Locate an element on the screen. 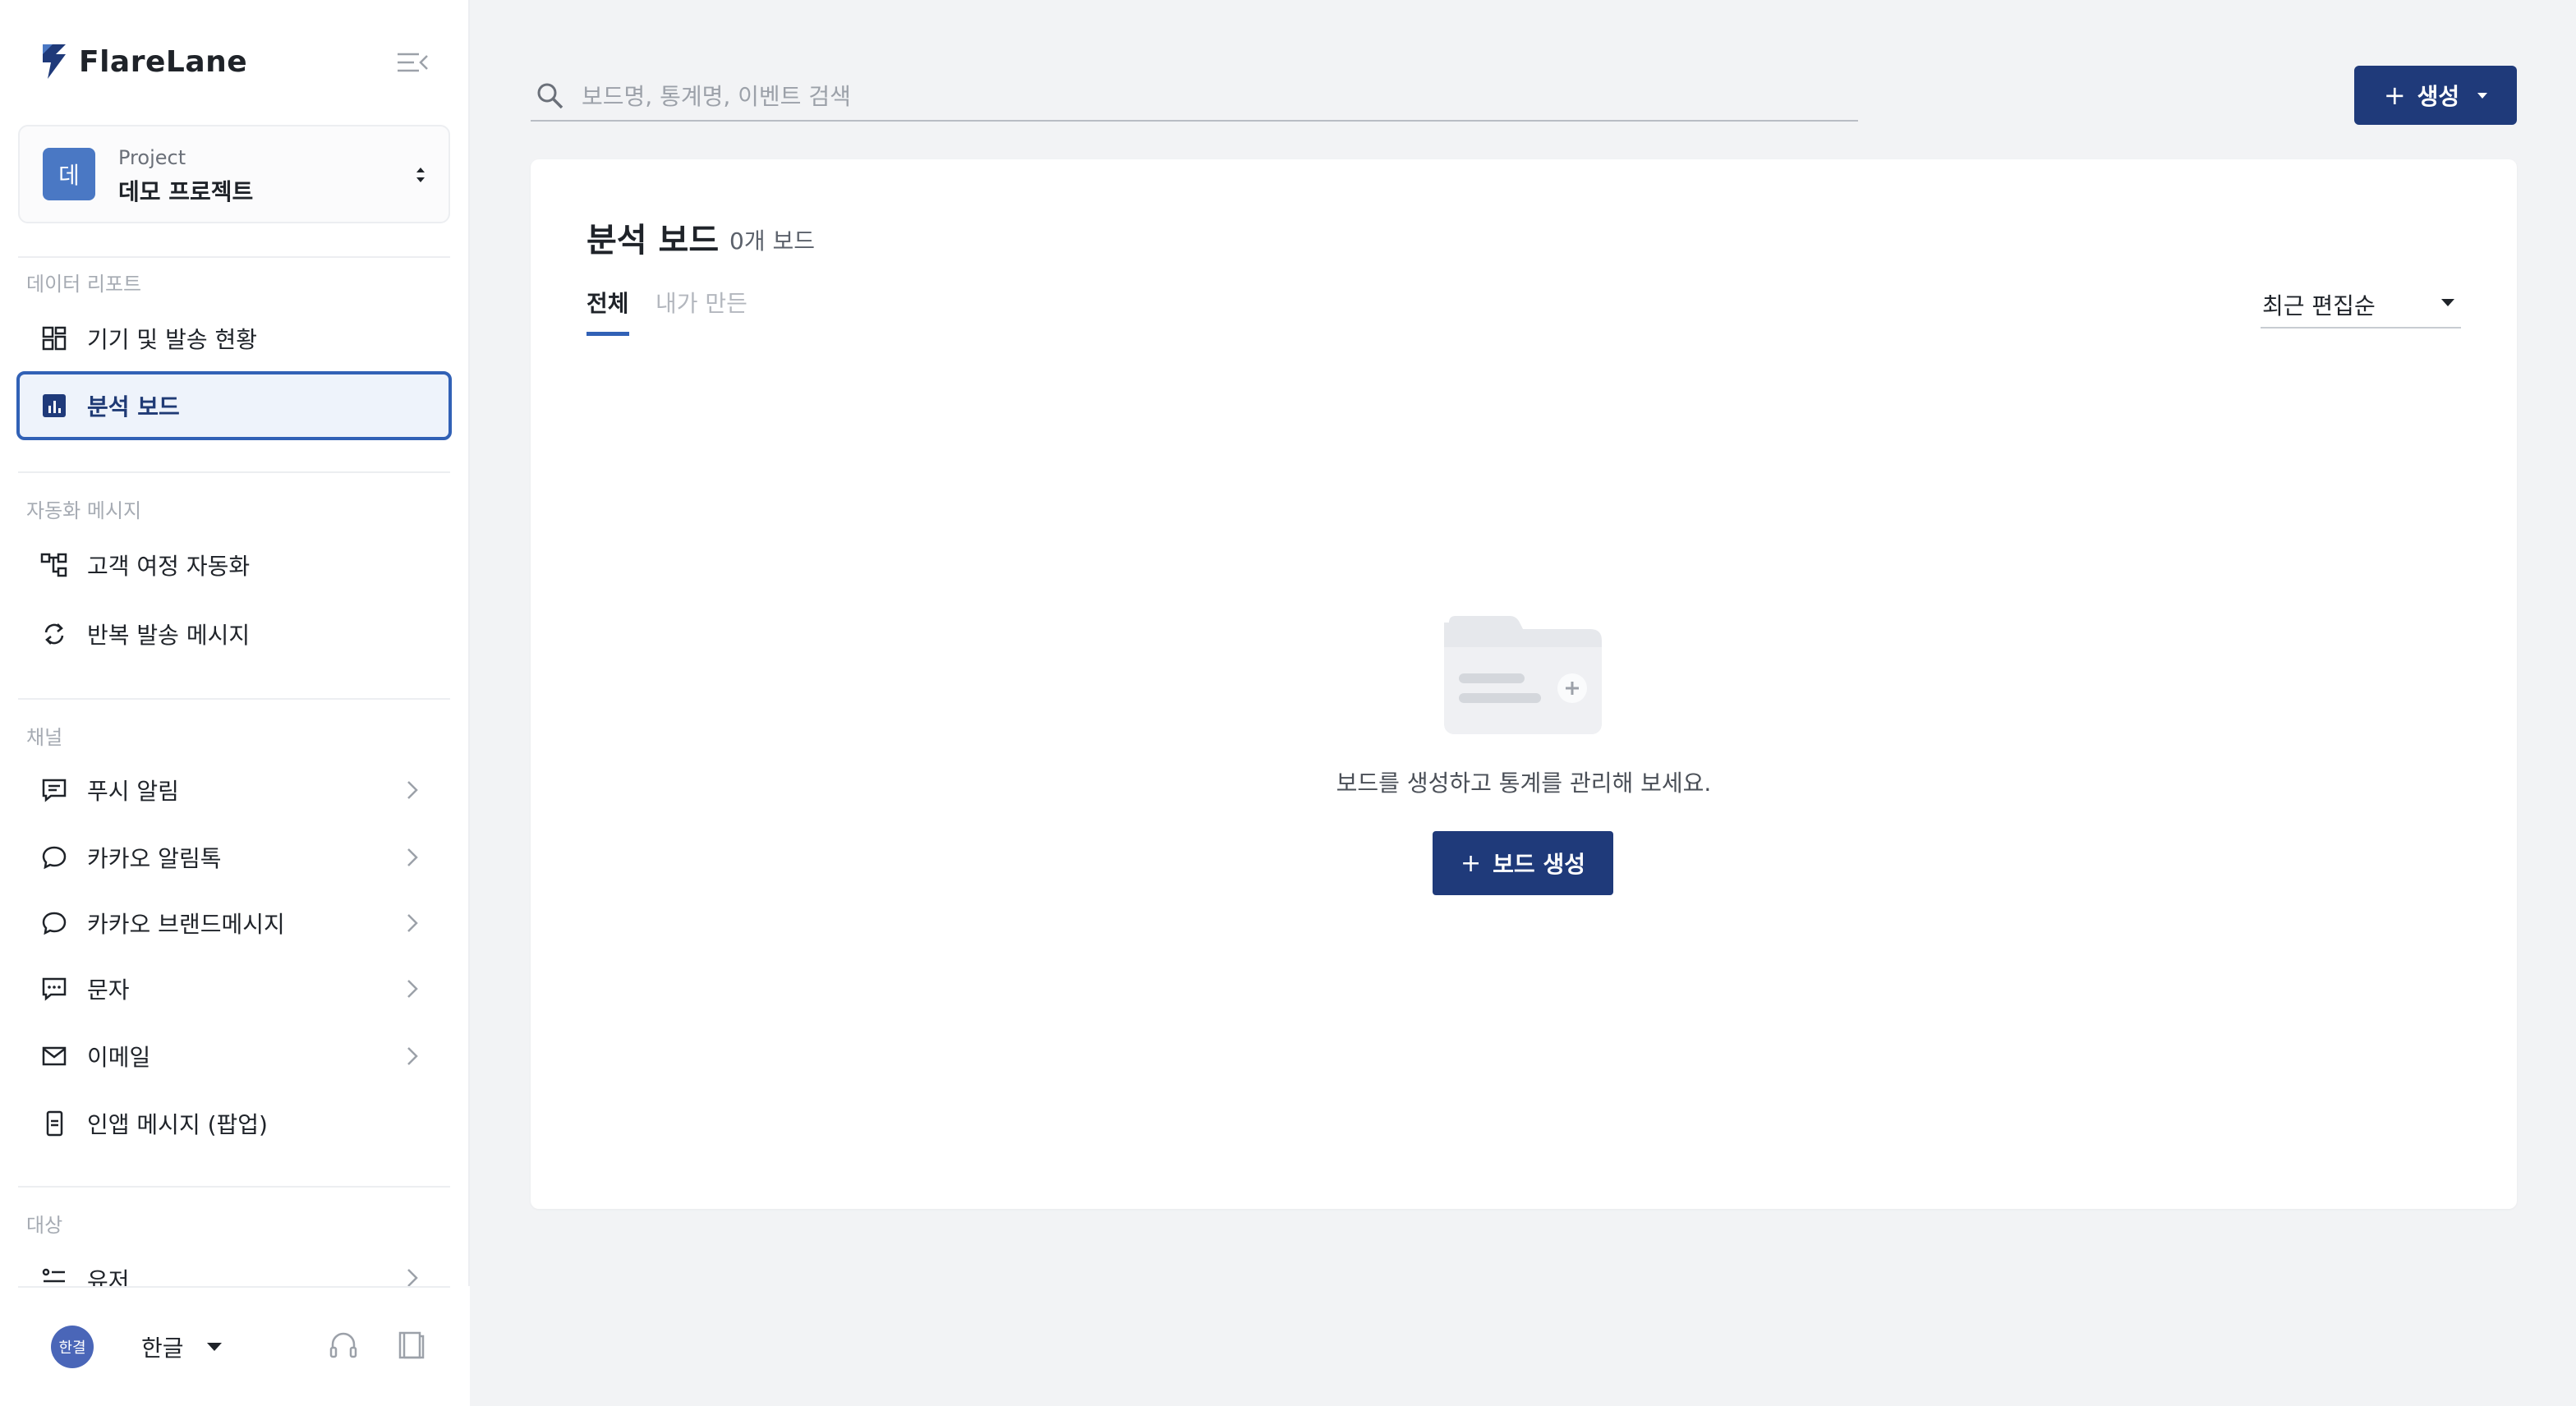 The image size is (2576, 1406). sidebar-item-email: 이메일 is located at coordinates (234, 1056).